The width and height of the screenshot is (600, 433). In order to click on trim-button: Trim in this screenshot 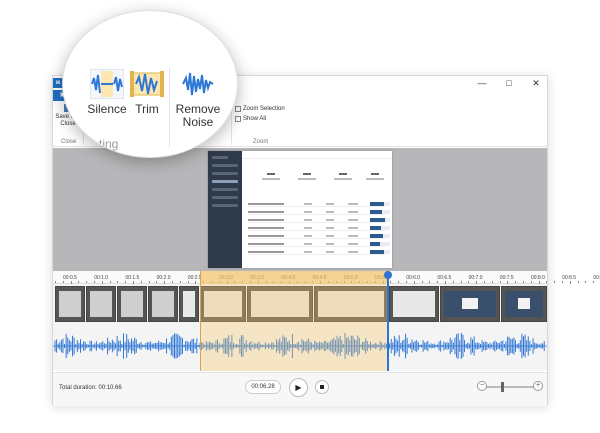, I will do `click(147, 92)`.